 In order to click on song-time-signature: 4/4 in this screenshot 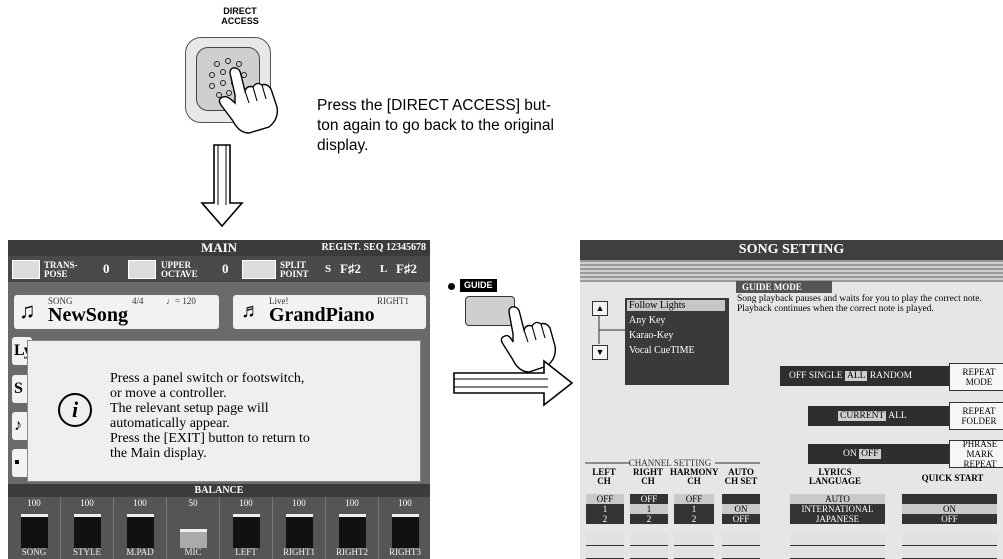, I will do `click(138, 301)`.